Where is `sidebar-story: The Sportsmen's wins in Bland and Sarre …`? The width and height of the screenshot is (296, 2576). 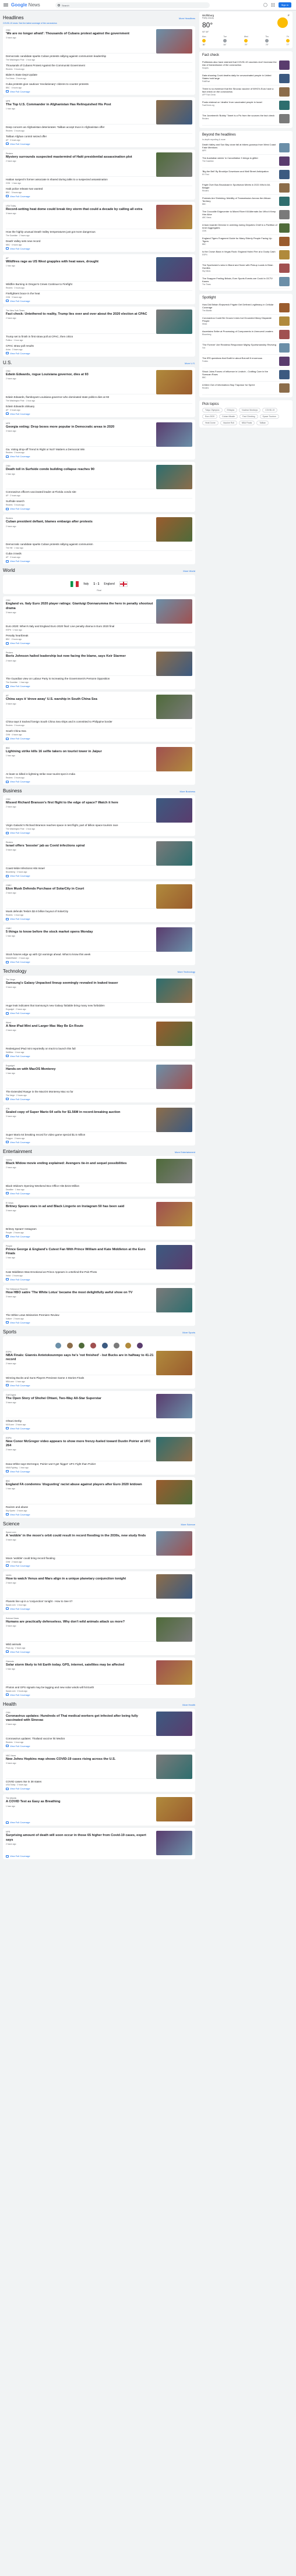 sidebar-story: The Sportsmen's wins in Bland and Sarre … is located at coordinates (246, 268).